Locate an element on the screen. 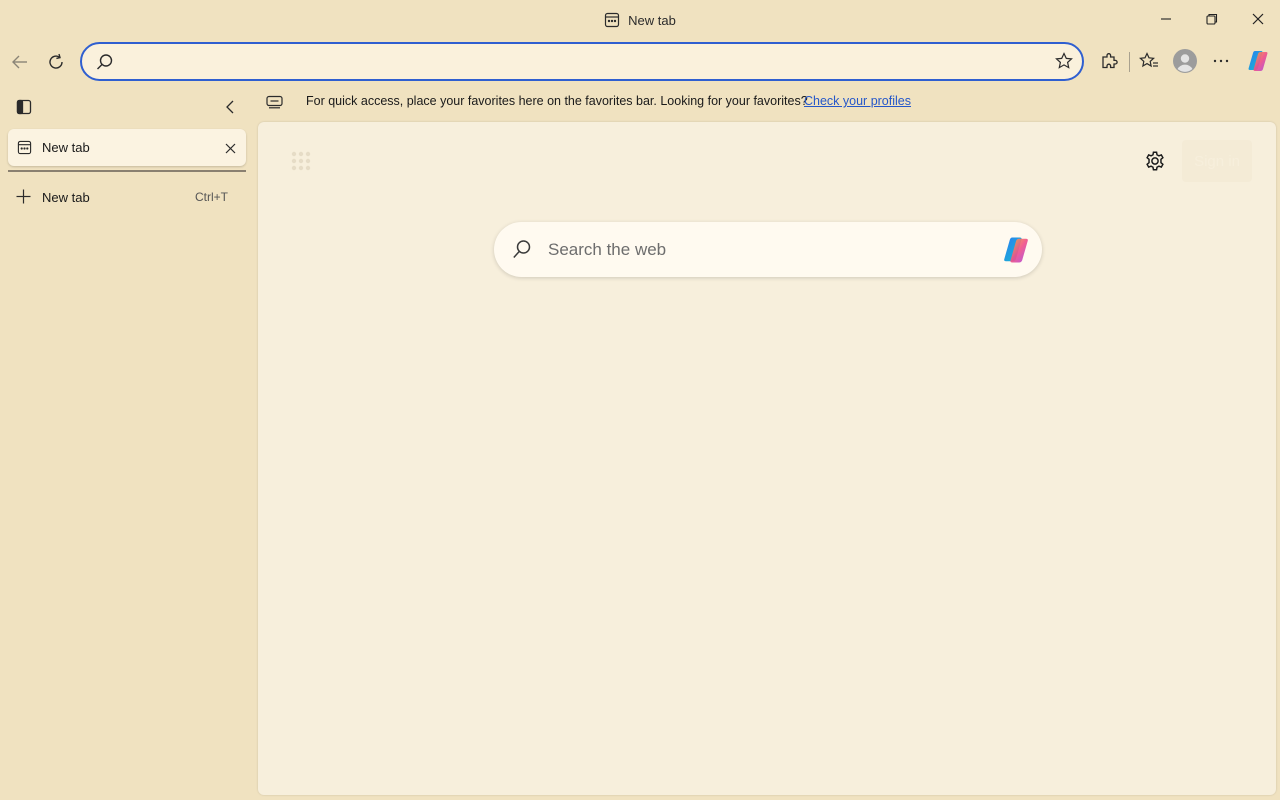  refresh-icon is located at coordinates (56, 62).